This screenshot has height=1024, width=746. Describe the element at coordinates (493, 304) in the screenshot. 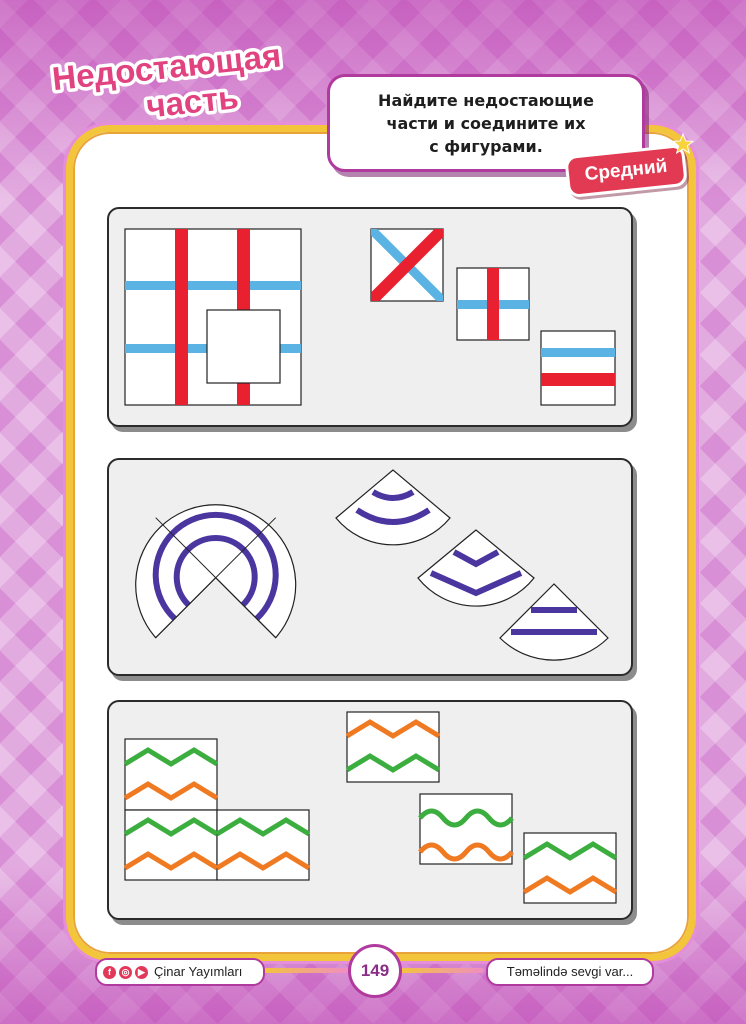

I see `lines-piece-cross` at that location.